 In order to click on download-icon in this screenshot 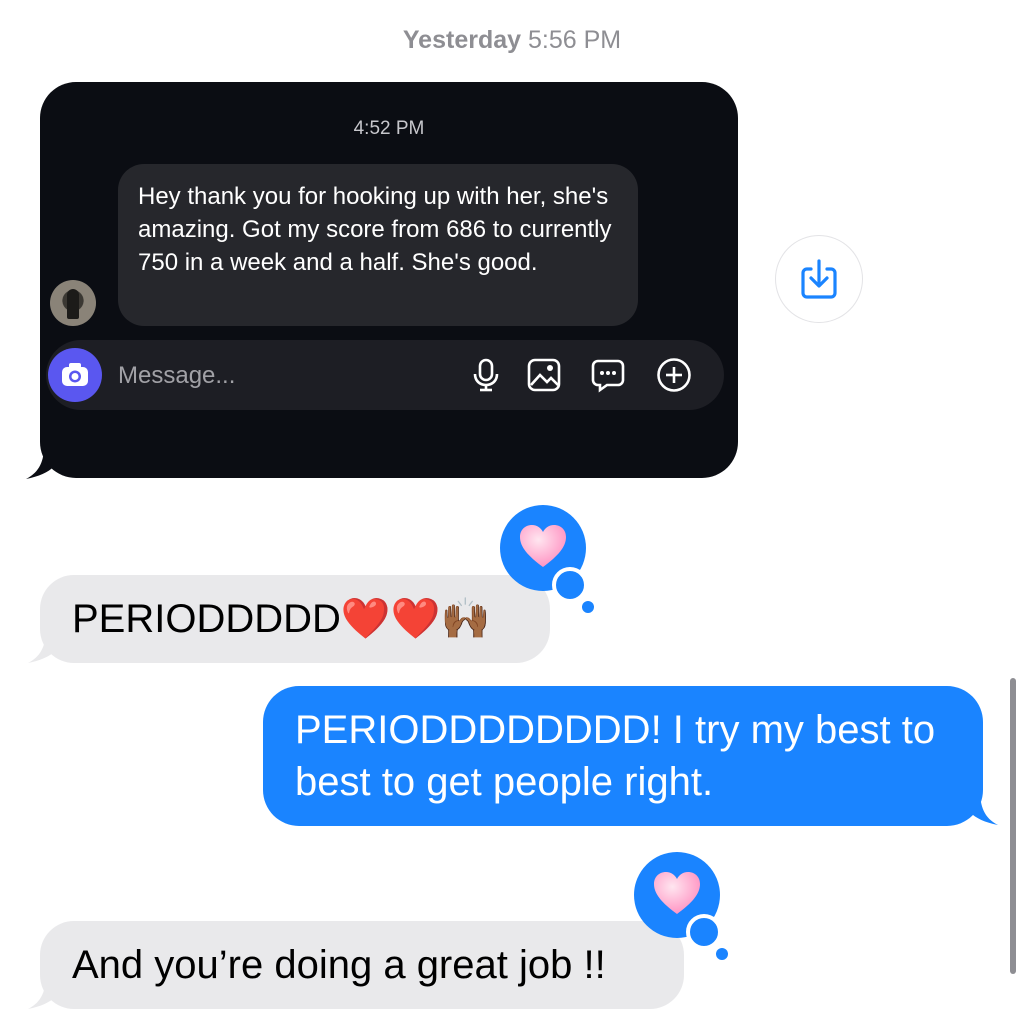, I will do `click(819, 279)`.